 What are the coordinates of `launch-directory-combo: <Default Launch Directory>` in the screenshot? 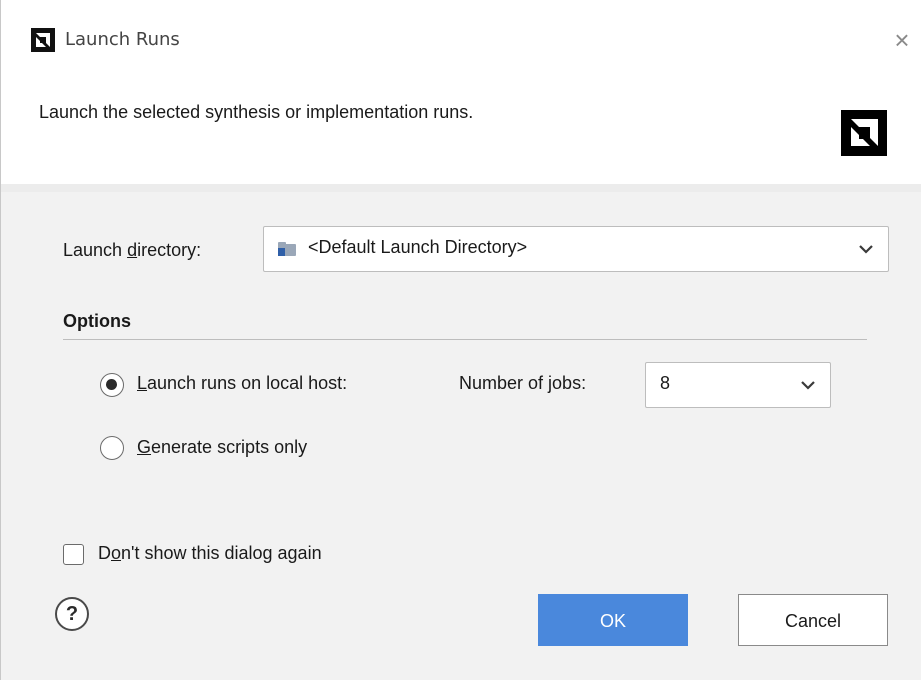 It's located at (576, 249).